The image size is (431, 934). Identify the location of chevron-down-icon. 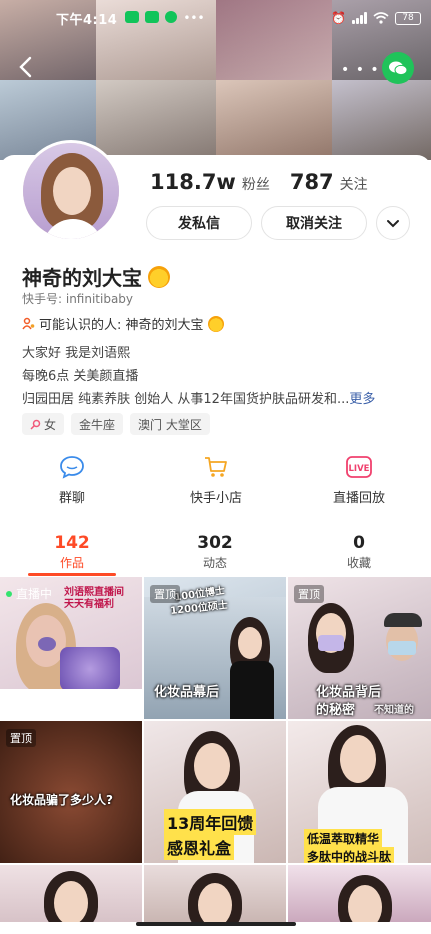
(393, 223).